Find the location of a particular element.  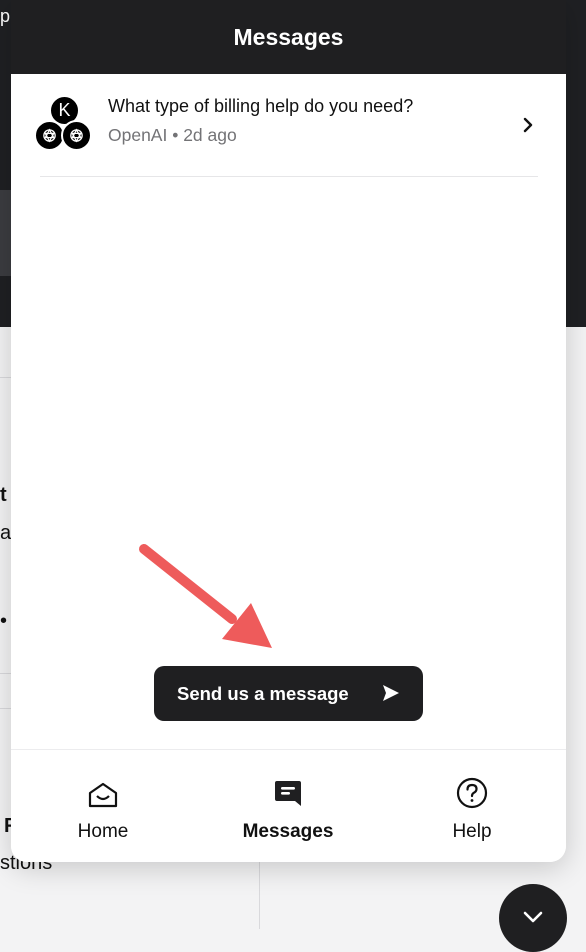

tab-home: Home is located at coordinates (103, 806).